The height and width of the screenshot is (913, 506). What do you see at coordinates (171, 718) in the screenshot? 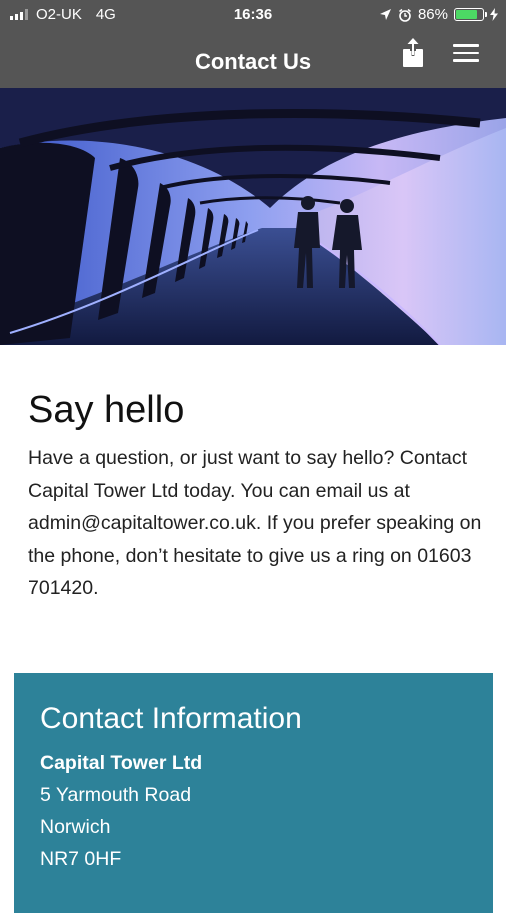
I see `contact-information-heading: Contact Information` at bounding box center [171, 718].